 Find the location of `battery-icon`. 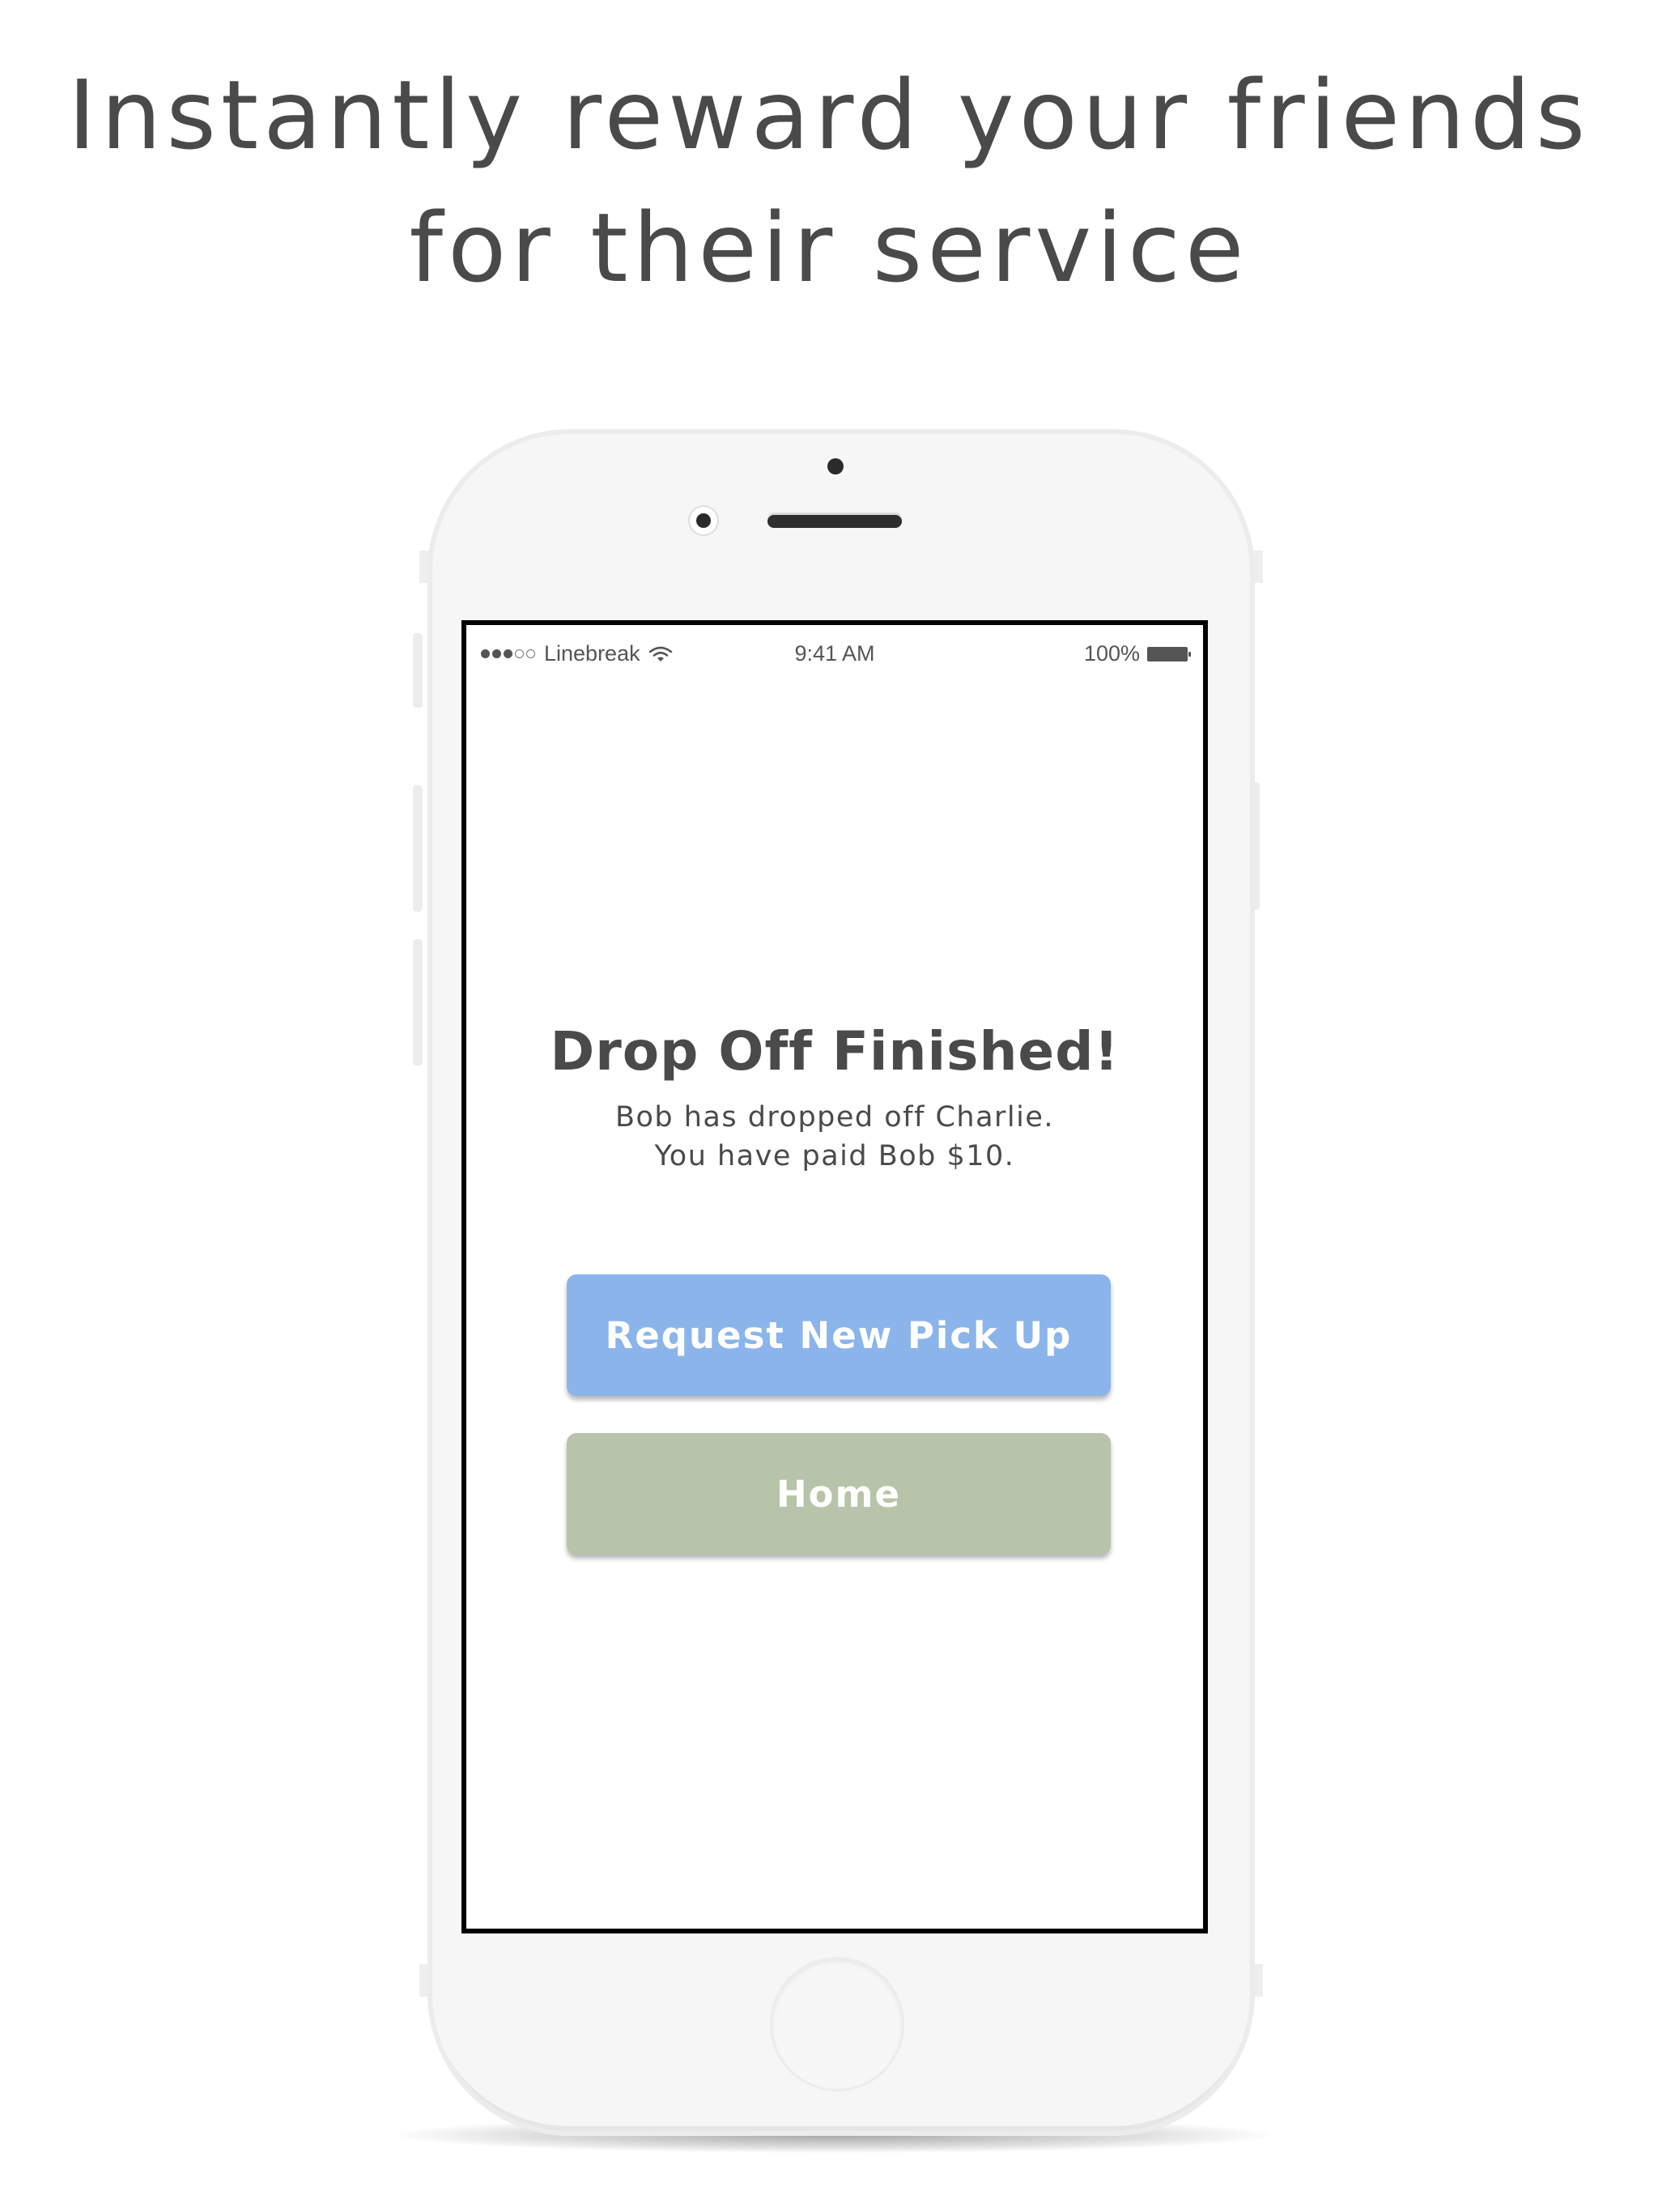

battery-icon is located at coordinates (1169, 653).